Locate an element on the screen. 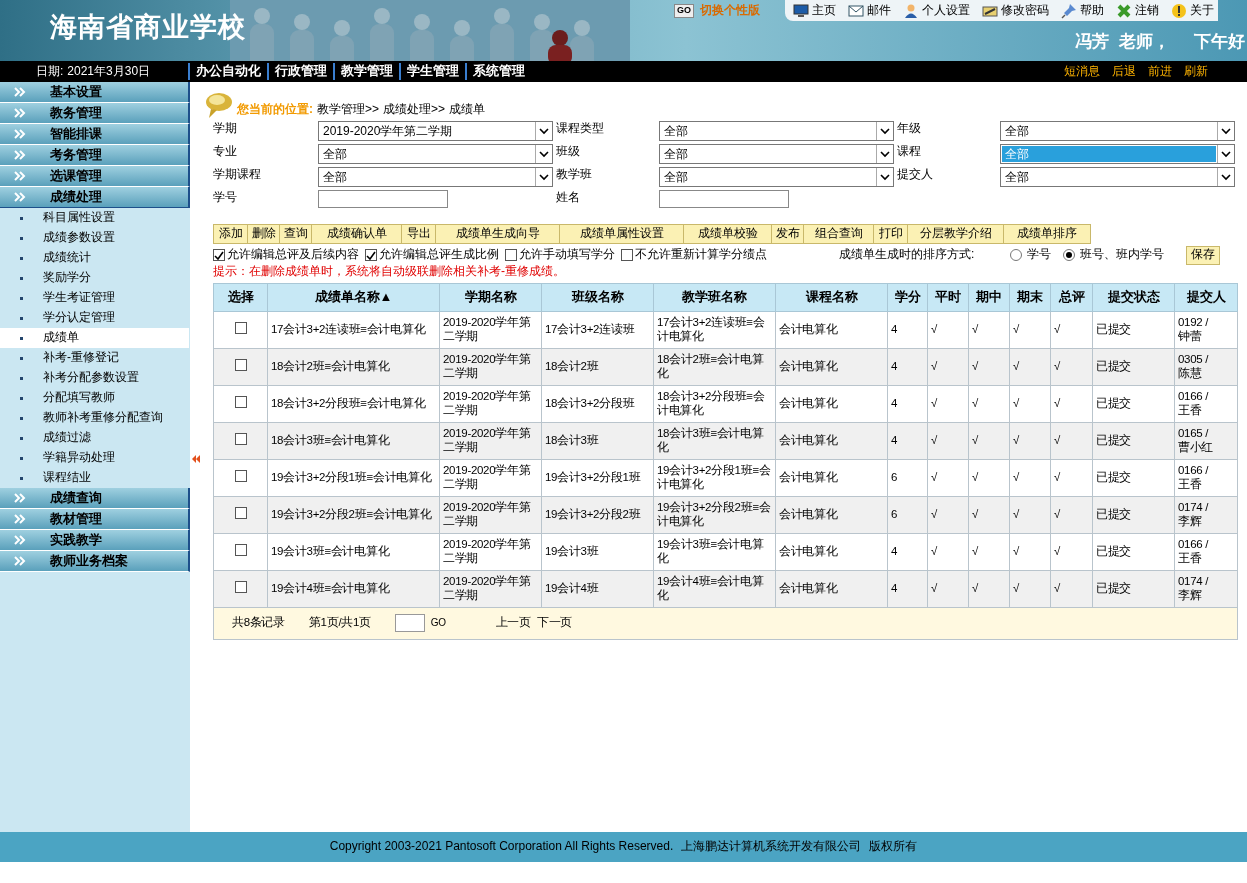 This screenshot has width=1247, height=883. select-field: 2019-2020学年第二学期 is located at coordinates (435, 131).